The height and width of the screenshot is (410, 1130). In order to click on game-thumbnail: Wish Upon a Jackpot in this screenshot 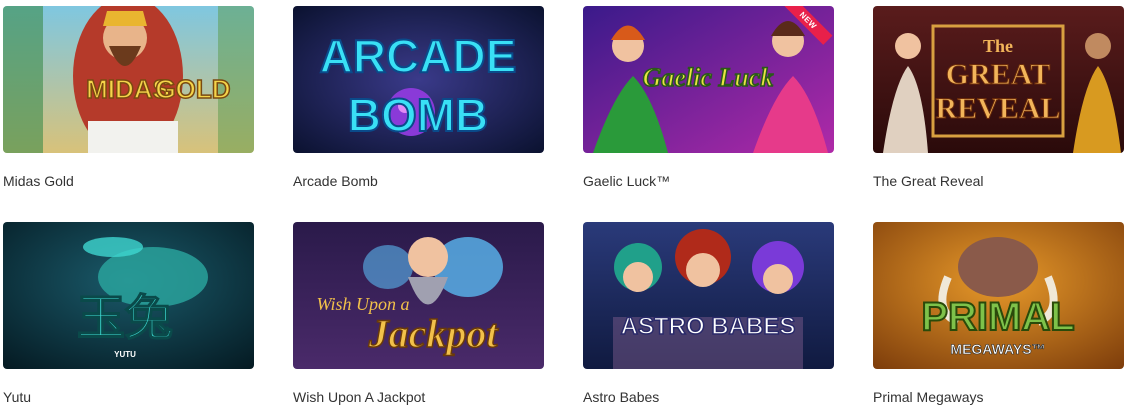, I will do `click(418, 295)`.